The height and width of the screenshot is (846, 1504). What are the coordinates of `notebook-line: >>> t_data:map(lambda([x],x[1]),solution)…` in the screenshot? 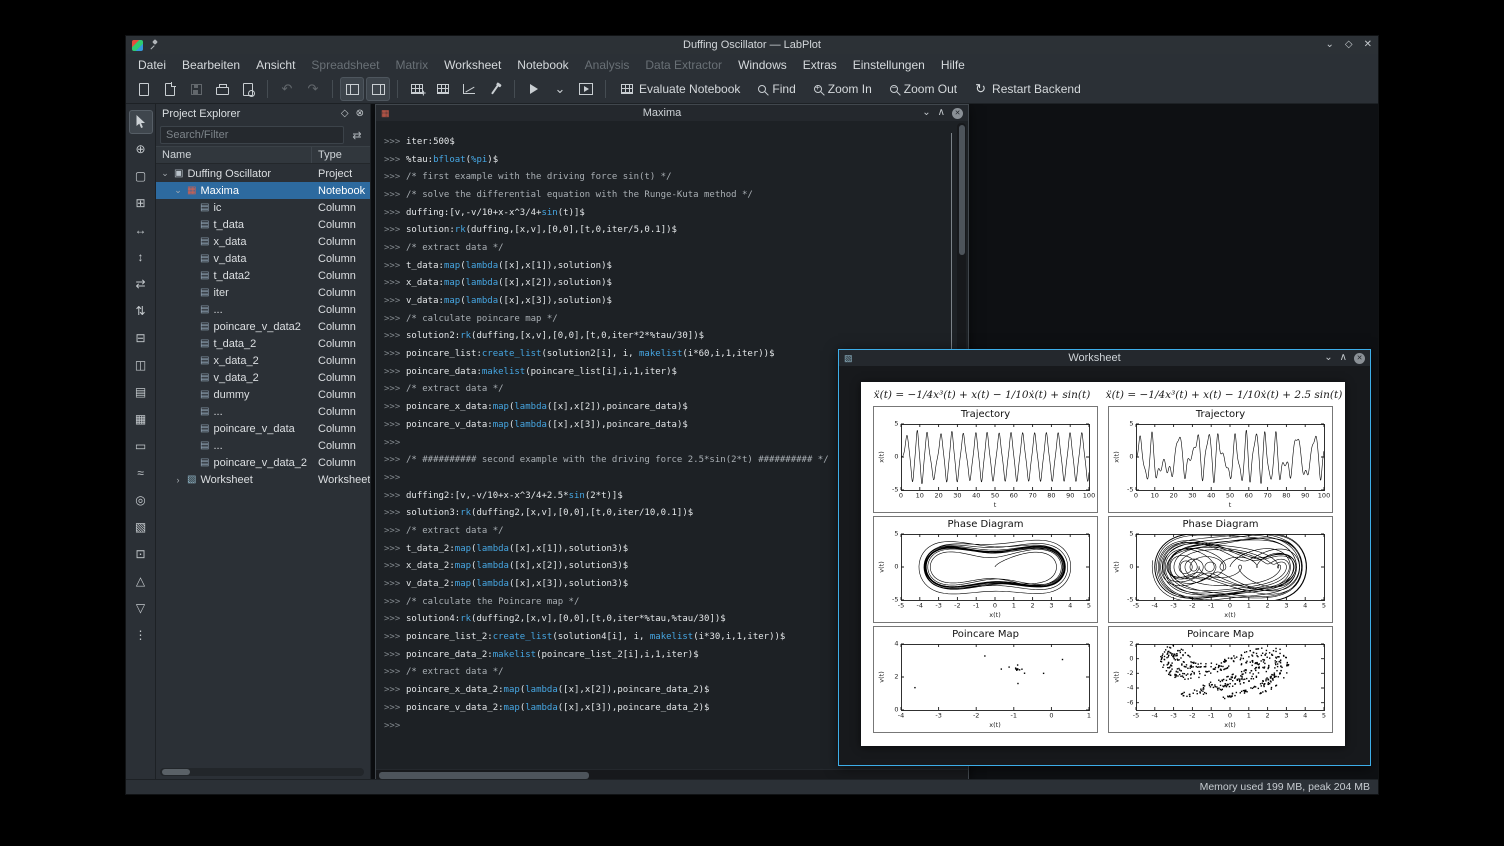 It's located at (661, 266).